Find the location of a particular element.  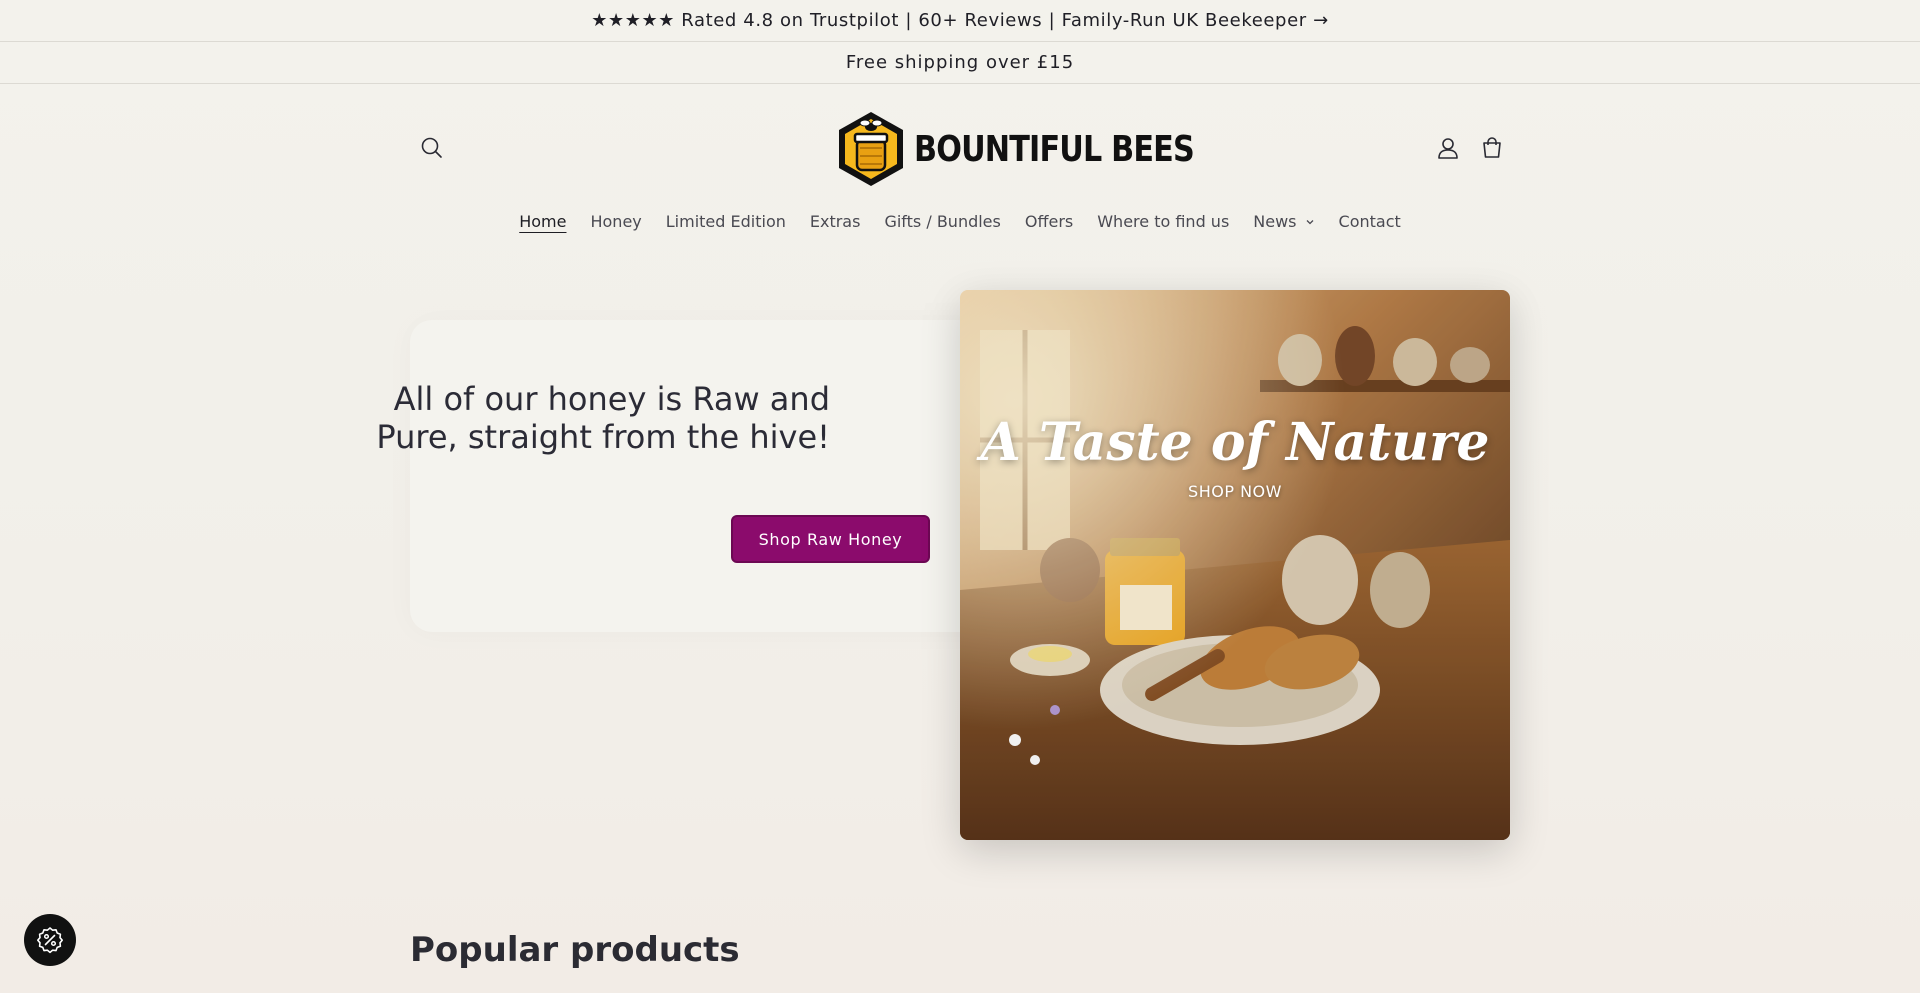

account-button is located at coordinates (1448, 148).